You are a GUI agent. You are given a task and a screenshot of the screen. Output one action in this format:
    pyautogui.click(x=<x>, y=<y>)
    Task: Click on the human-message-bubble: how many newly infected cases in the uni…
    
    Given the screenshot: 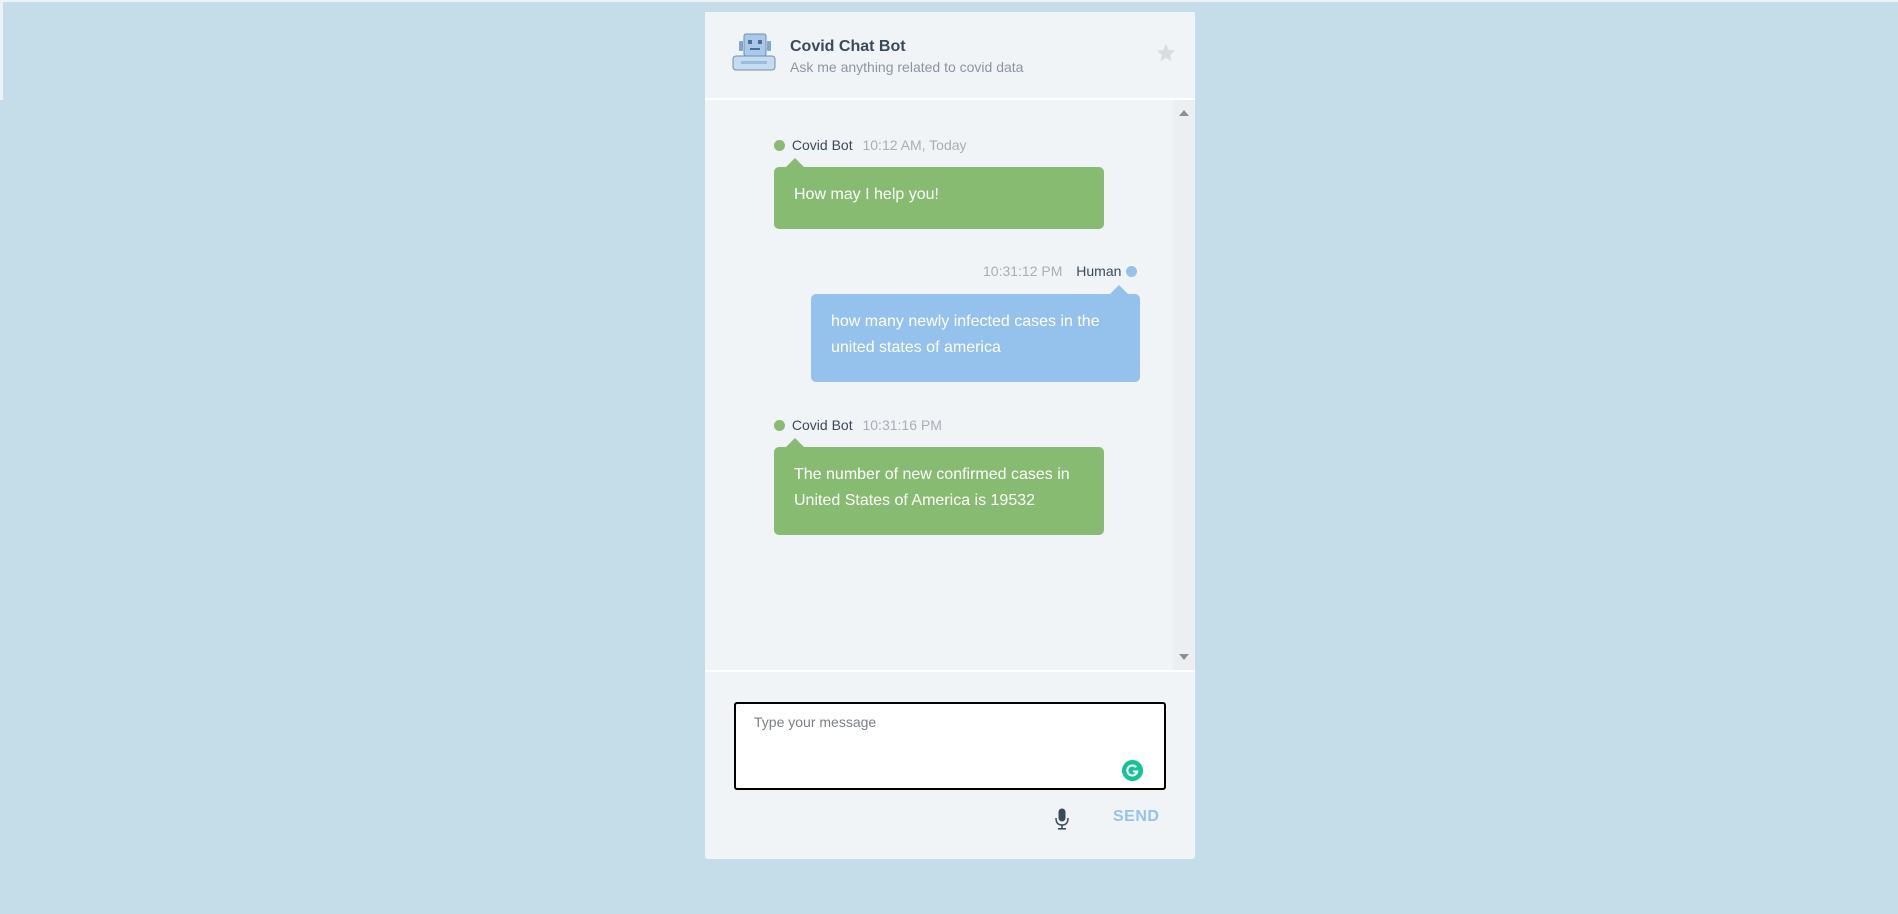 What is the action you would take?
    pyautogui.click(x=975, y=333)
    